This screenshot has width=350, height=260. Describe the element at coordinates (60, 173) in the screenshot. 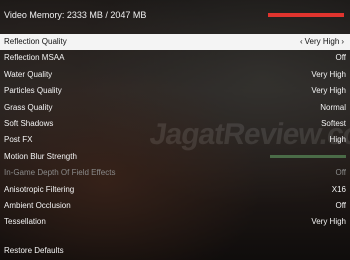

I see `setting-label: In-Game Depth Of Field Effects` at that location.